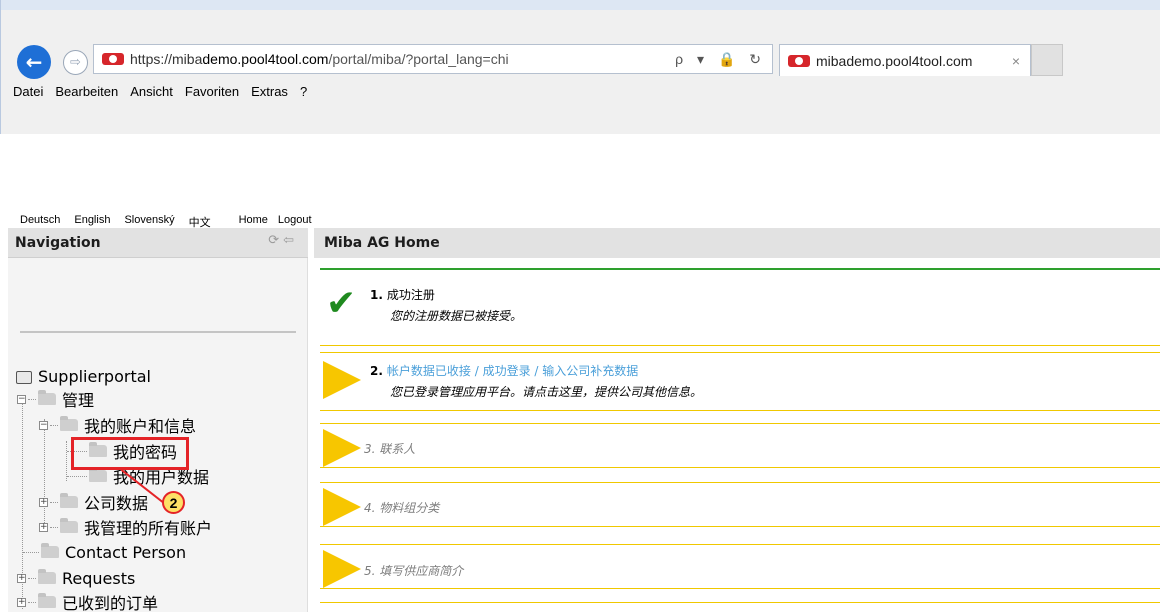  I want to click on menu-extras: Extras, so click(269, 91).